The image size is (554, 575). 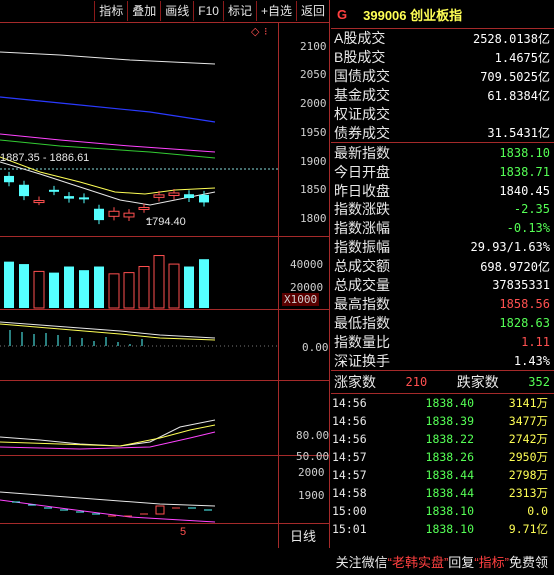 What do you see at coordinates (313, 103) in the screenshot?
I see `price-tick: 2000` at bounding box center [313, 103].